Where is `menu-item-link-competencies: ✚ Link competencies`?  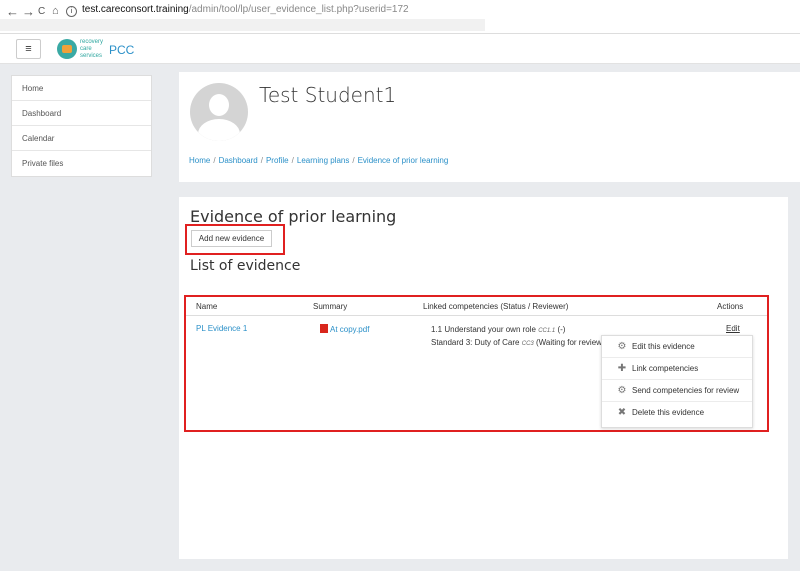
menu-item-link-competencies: ✚ Link competencies is located at coordinates (677, 369).